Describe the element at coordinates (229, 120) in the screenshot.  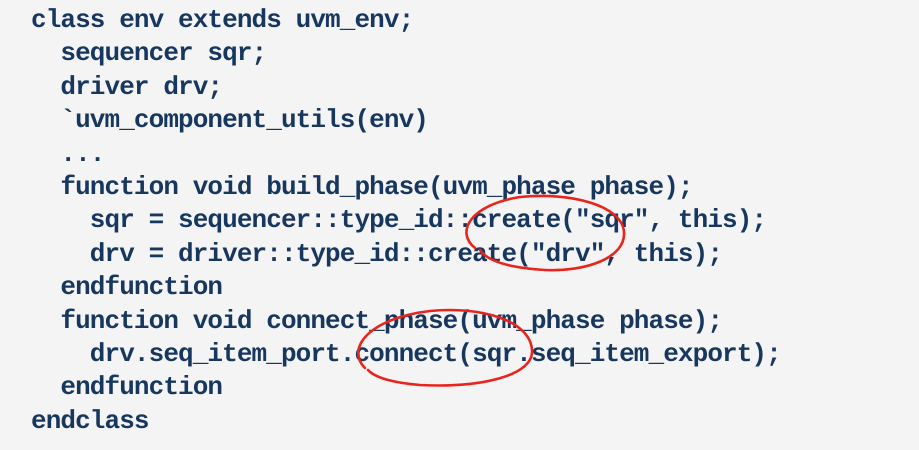
I see `code-line: `uvm_component_utils(env)` at that location.